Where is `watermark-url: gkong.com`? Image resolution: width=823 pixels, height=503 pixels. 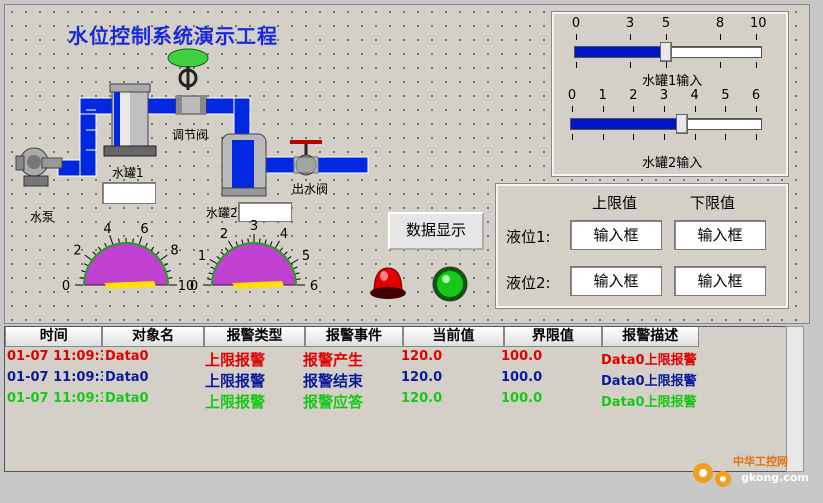
watermark-url: gkong.com is located at coordinates (775, 477).